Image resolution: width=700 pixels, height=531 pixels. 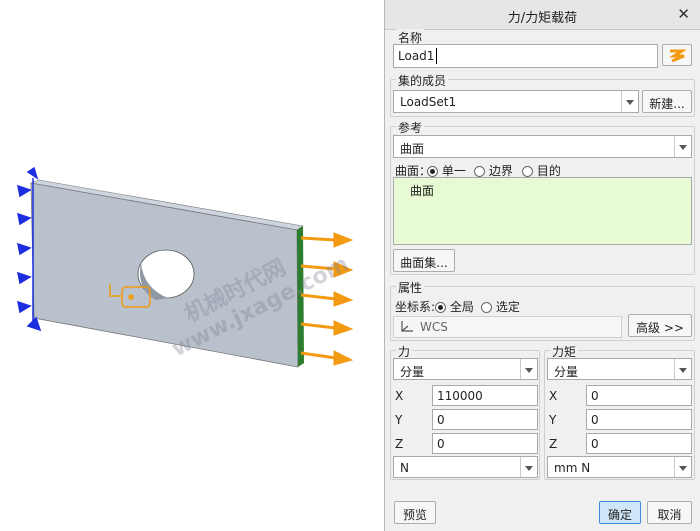 I want to click on coord-label: 坐标系:, so click(x=415, y=307).